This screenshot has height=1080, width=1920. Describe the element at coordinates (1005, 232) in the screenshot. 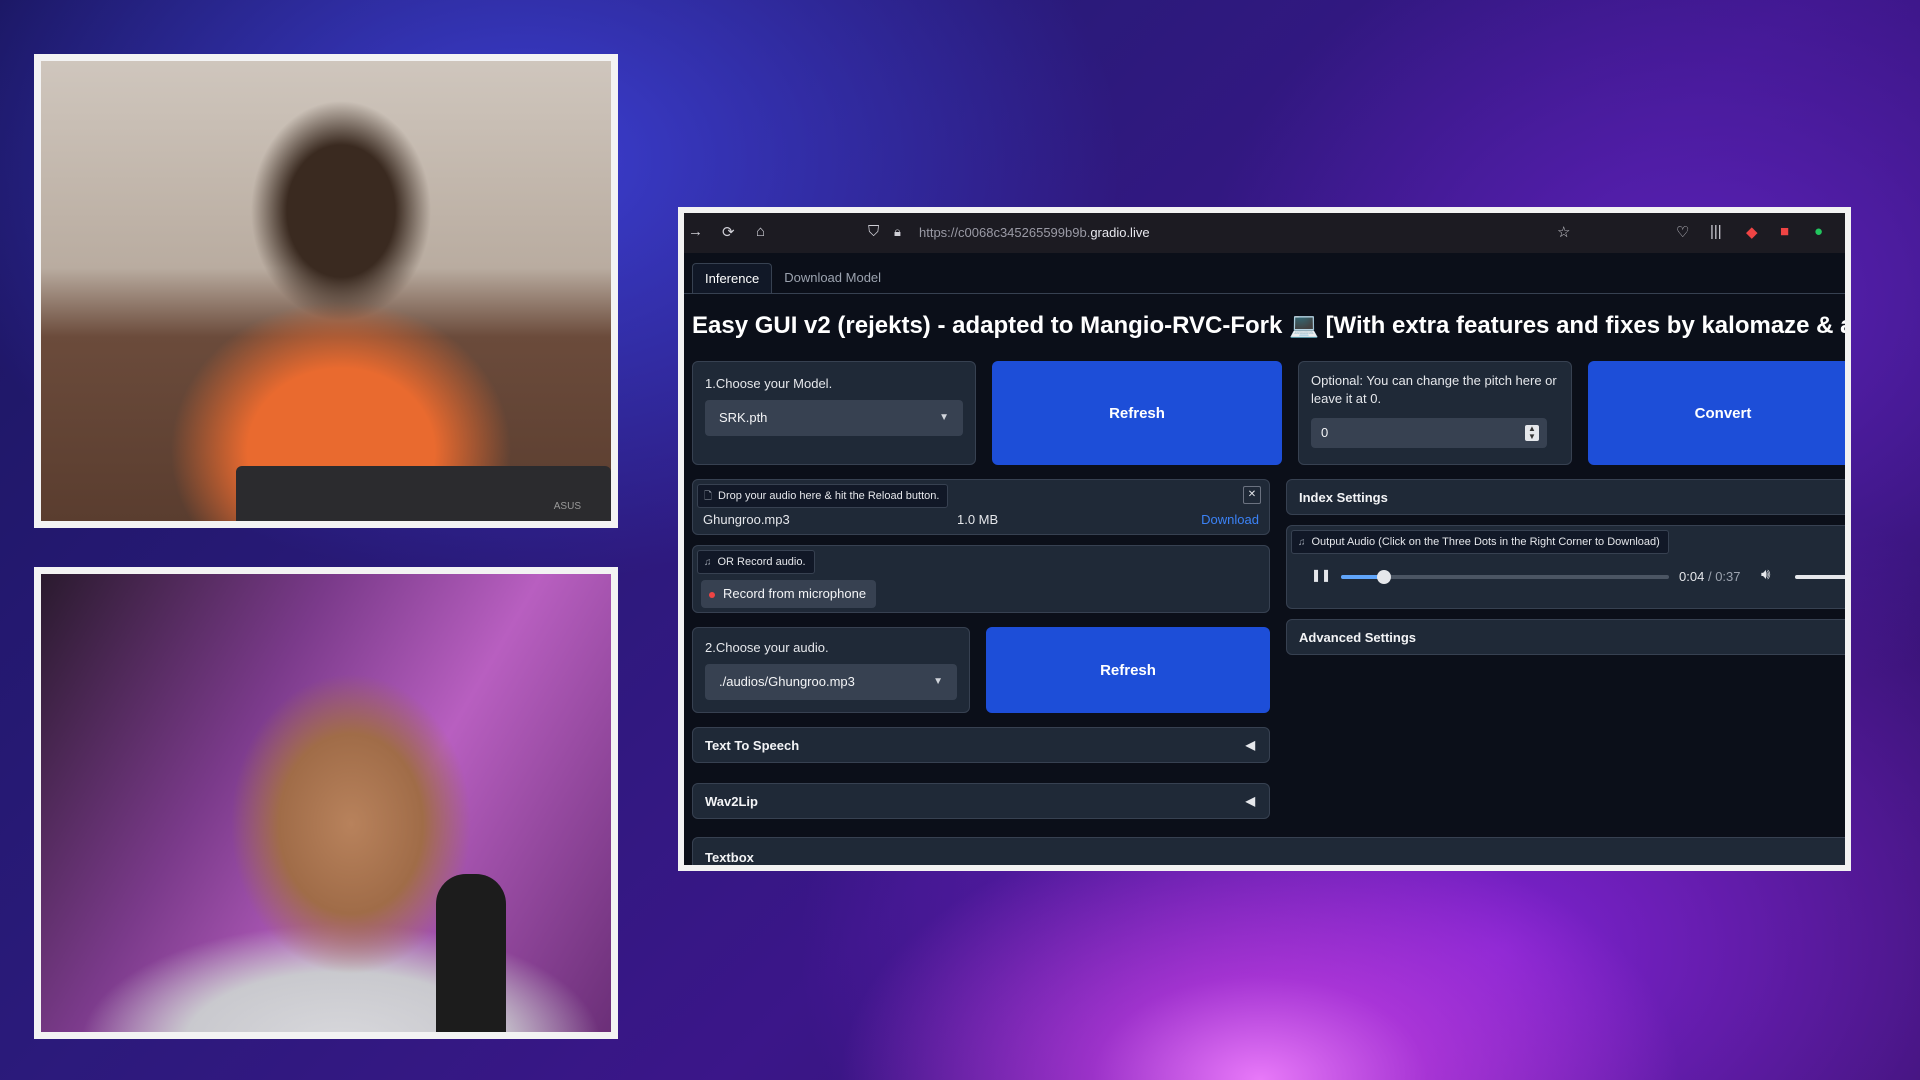

I see `url-prefix: https://c0068c345265599b9b.` at that location.